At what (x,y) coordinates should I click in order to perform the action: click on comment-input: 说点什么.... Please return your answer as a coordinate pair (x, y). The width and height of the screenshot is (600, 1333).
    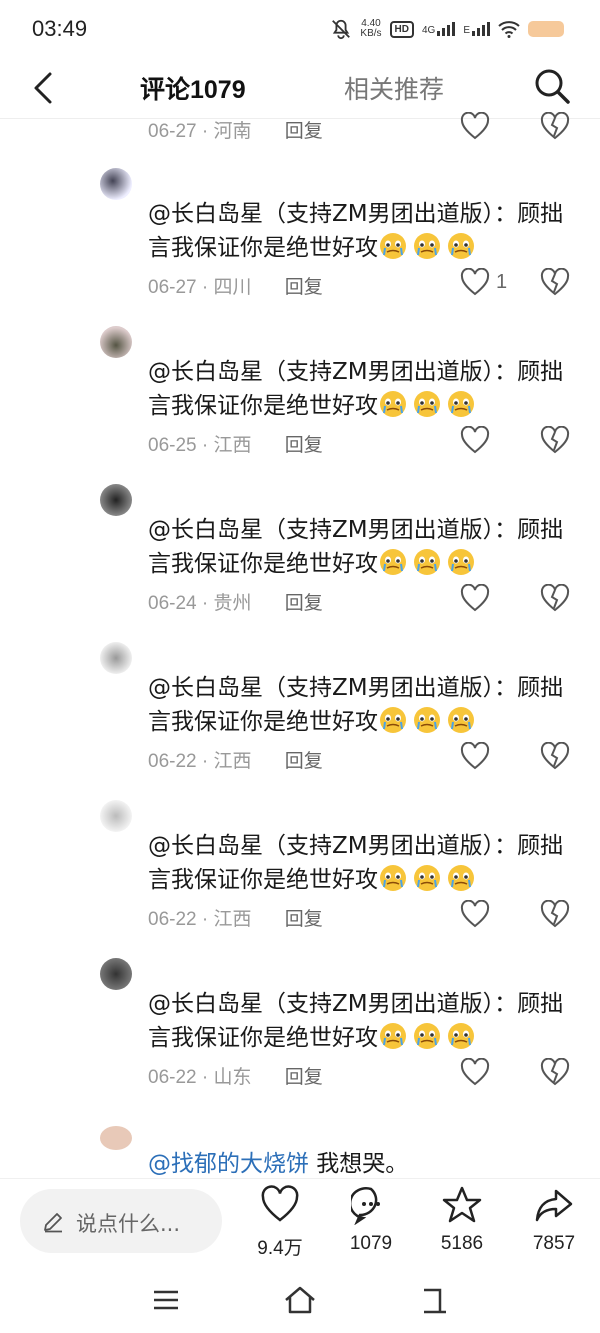
    Looking at the image, I should click on (121, 1221).